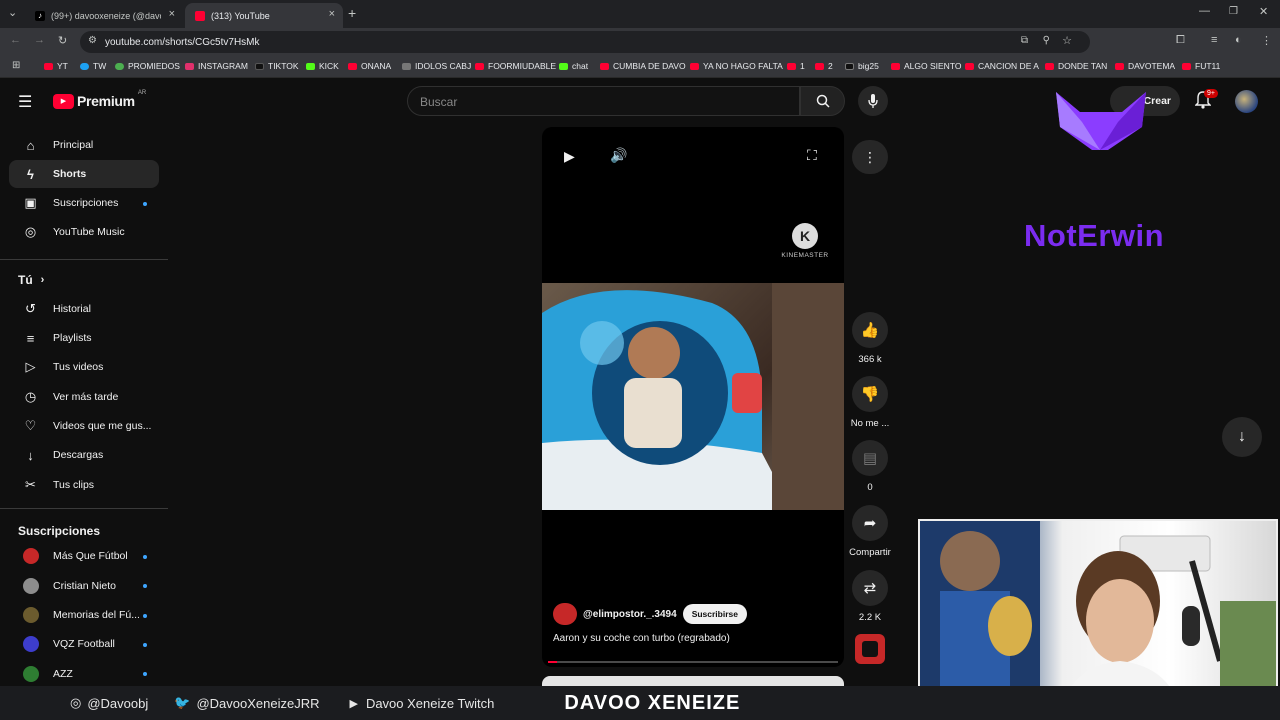 The image size is (1280, 720). What do you see at coordinates (92, 40) in the screenshot?
I see `site-info-icon: ⚙` at bounding box center [92, 40].